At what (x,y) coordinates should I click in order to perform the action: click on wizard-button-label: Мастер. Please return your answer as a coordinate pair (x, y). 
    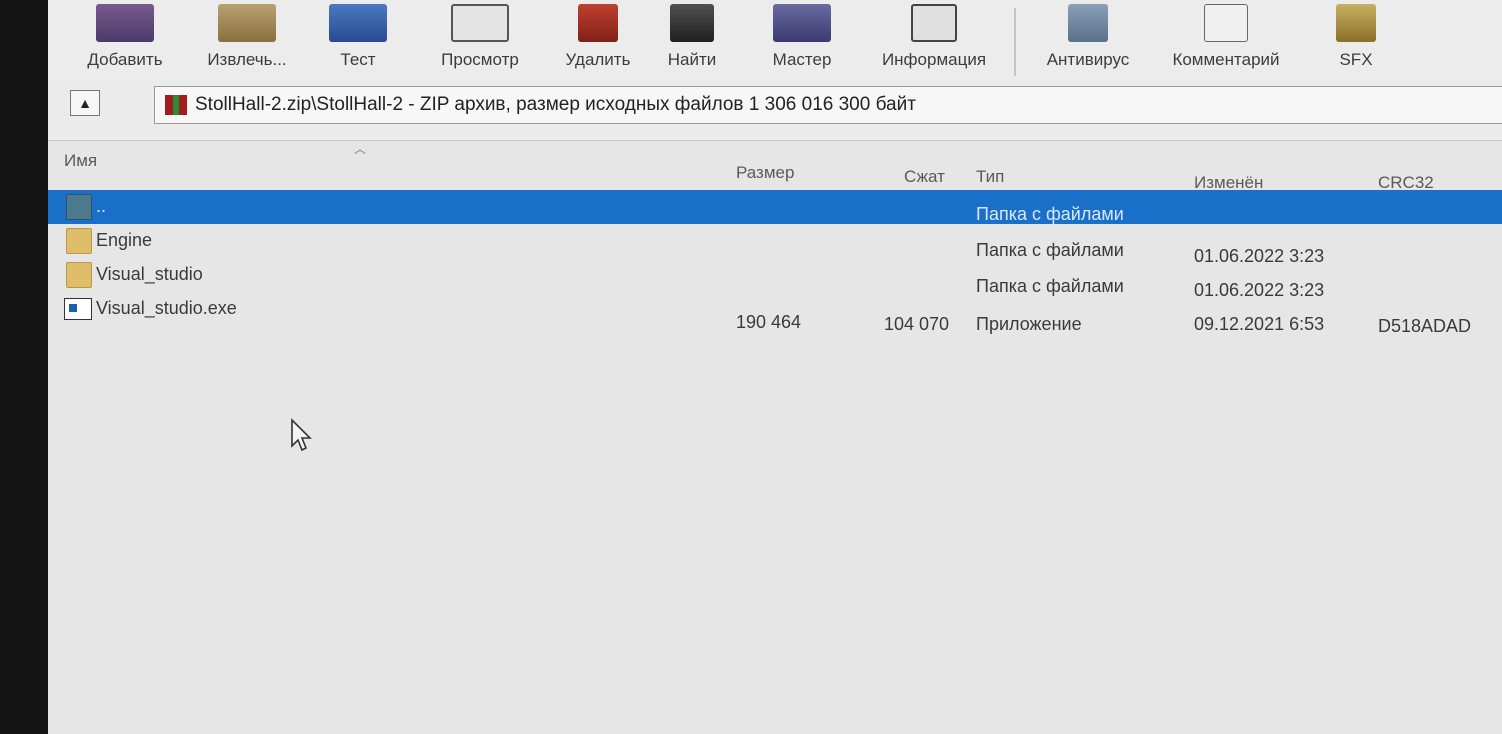
    Looking at the image, I should click on (802, 59).